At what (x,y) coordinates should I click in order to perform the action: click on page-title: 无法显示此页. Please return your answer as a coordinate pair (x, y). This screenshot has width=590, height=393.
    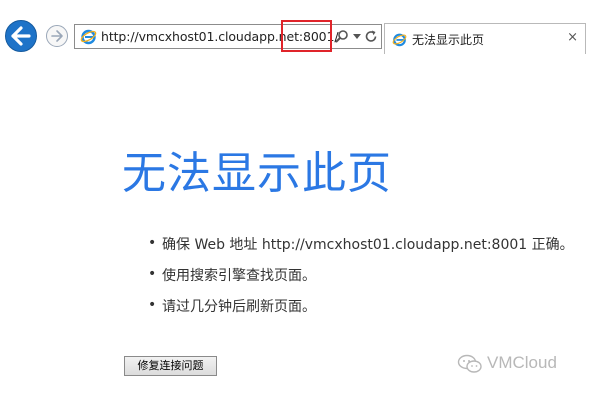
    Looking at the image, I should click on (257, 173).